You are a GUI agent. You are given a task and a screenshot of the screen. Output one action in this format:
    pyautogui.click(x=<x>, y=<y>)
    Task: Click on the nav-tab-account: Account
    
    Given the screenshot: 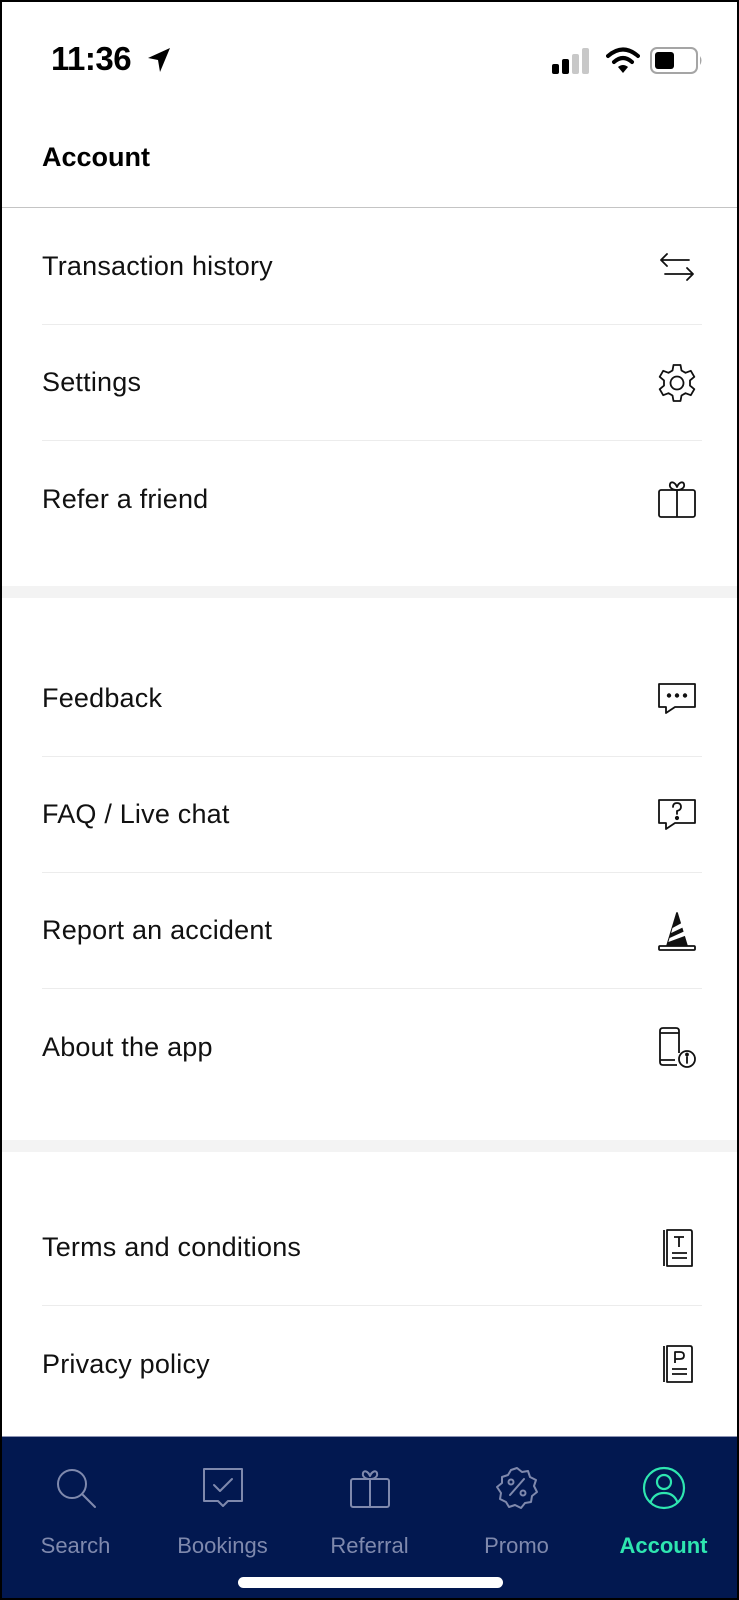 What is the action you would take?
    pyautogui.click(x=663, y=1502)
    